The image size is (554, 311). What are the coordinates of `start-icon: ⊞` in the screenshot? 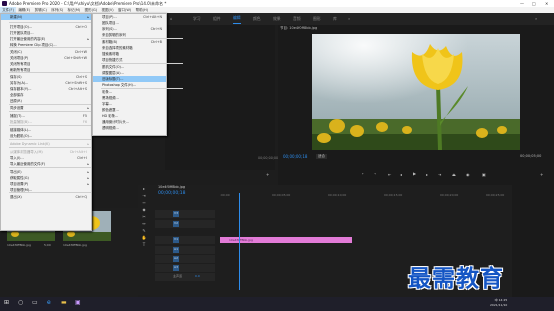 It's located at (6, 302).